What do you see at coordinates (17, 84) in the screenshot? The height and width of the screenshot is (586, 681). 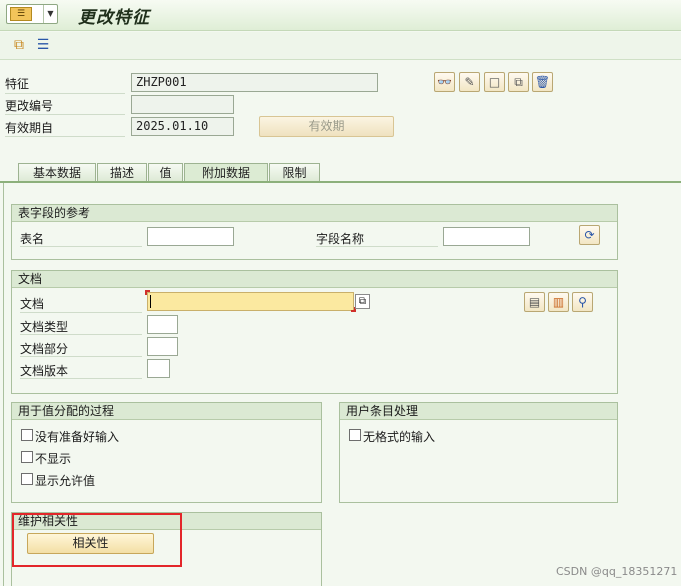 I see `characteristic-label: 特征` at bounding box center [17, 84].